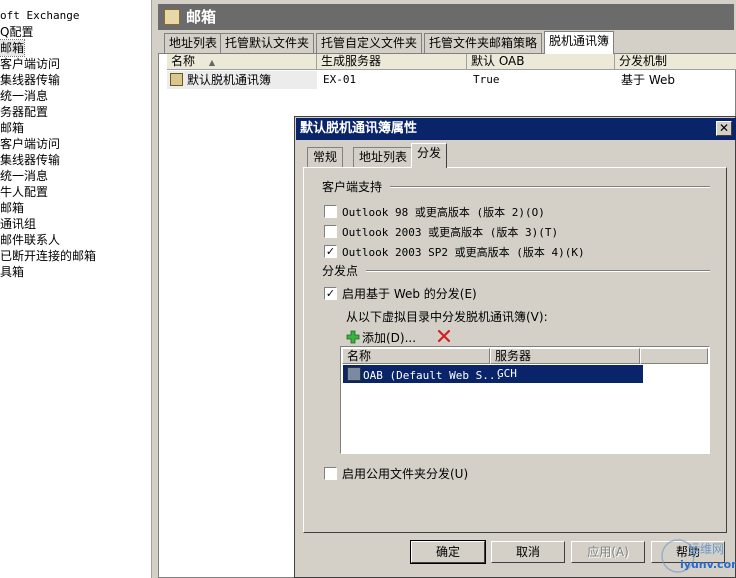  Describe the element at coordinates (565, 356) in the screenshot. I see `list-column-server: 服务器` at that location.